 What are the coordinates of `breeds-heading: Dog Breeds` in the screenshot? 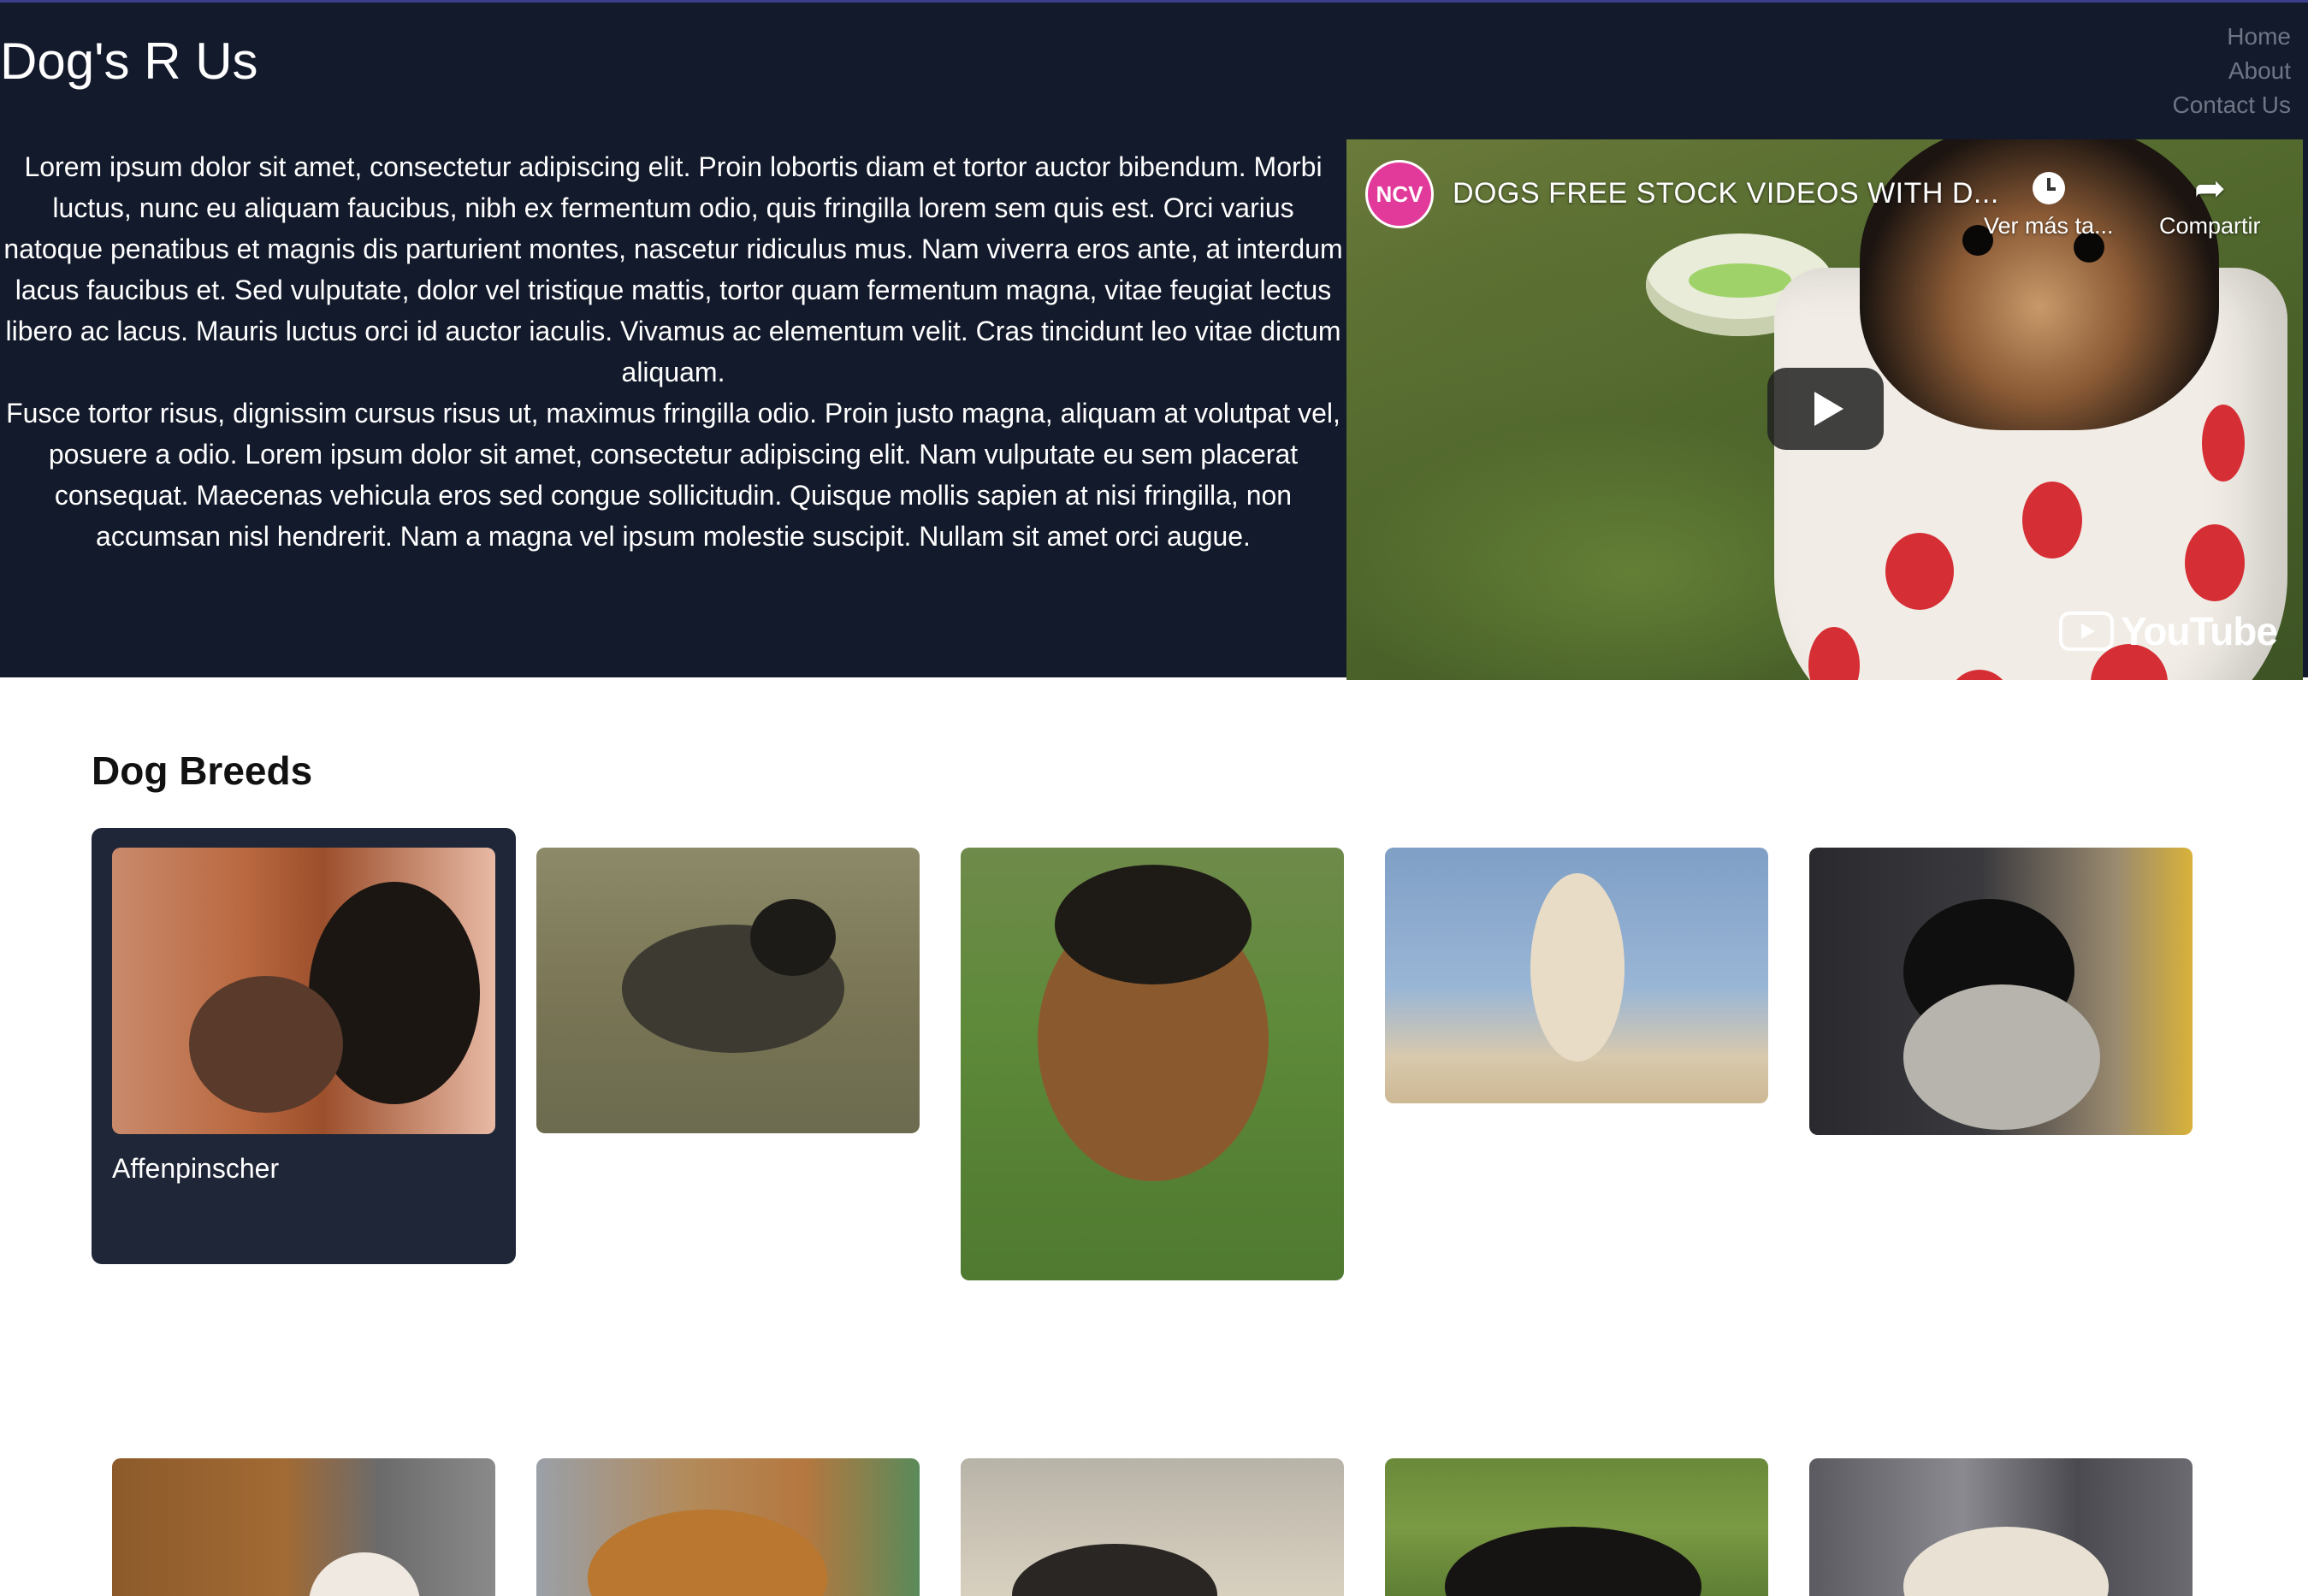 It's located at (202, 770).